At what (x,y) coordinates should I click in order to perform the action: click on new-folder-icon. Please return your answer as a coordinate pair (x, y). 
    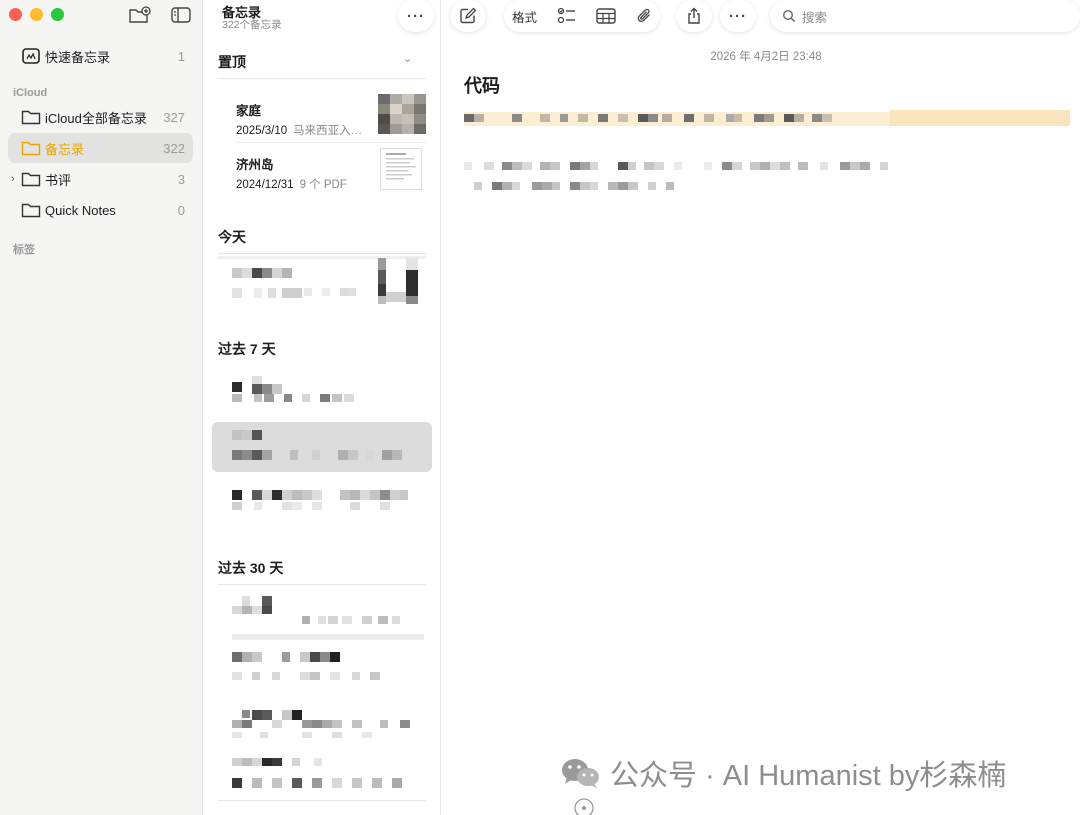
    Looking at the image, I should click on (140, 15).